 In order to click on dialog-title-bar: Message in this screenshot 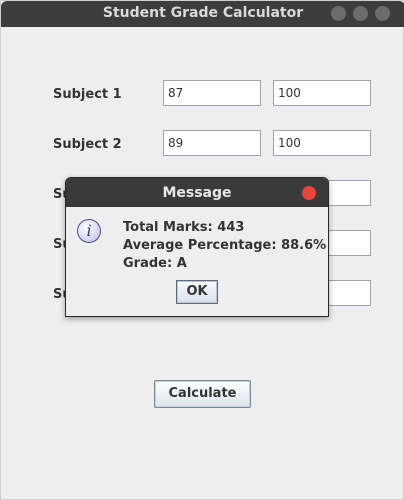, I will do `click(197, 192)`.